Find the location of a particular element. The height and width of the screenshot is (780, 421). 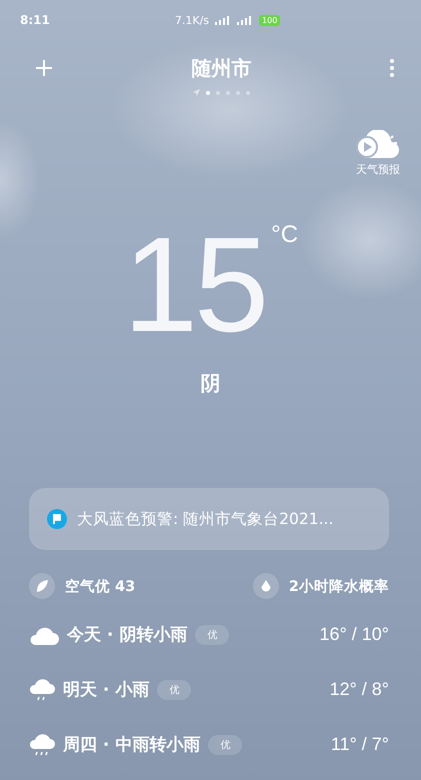

forecast-video-button: 天气预报 is located at coordinates (378, 153).